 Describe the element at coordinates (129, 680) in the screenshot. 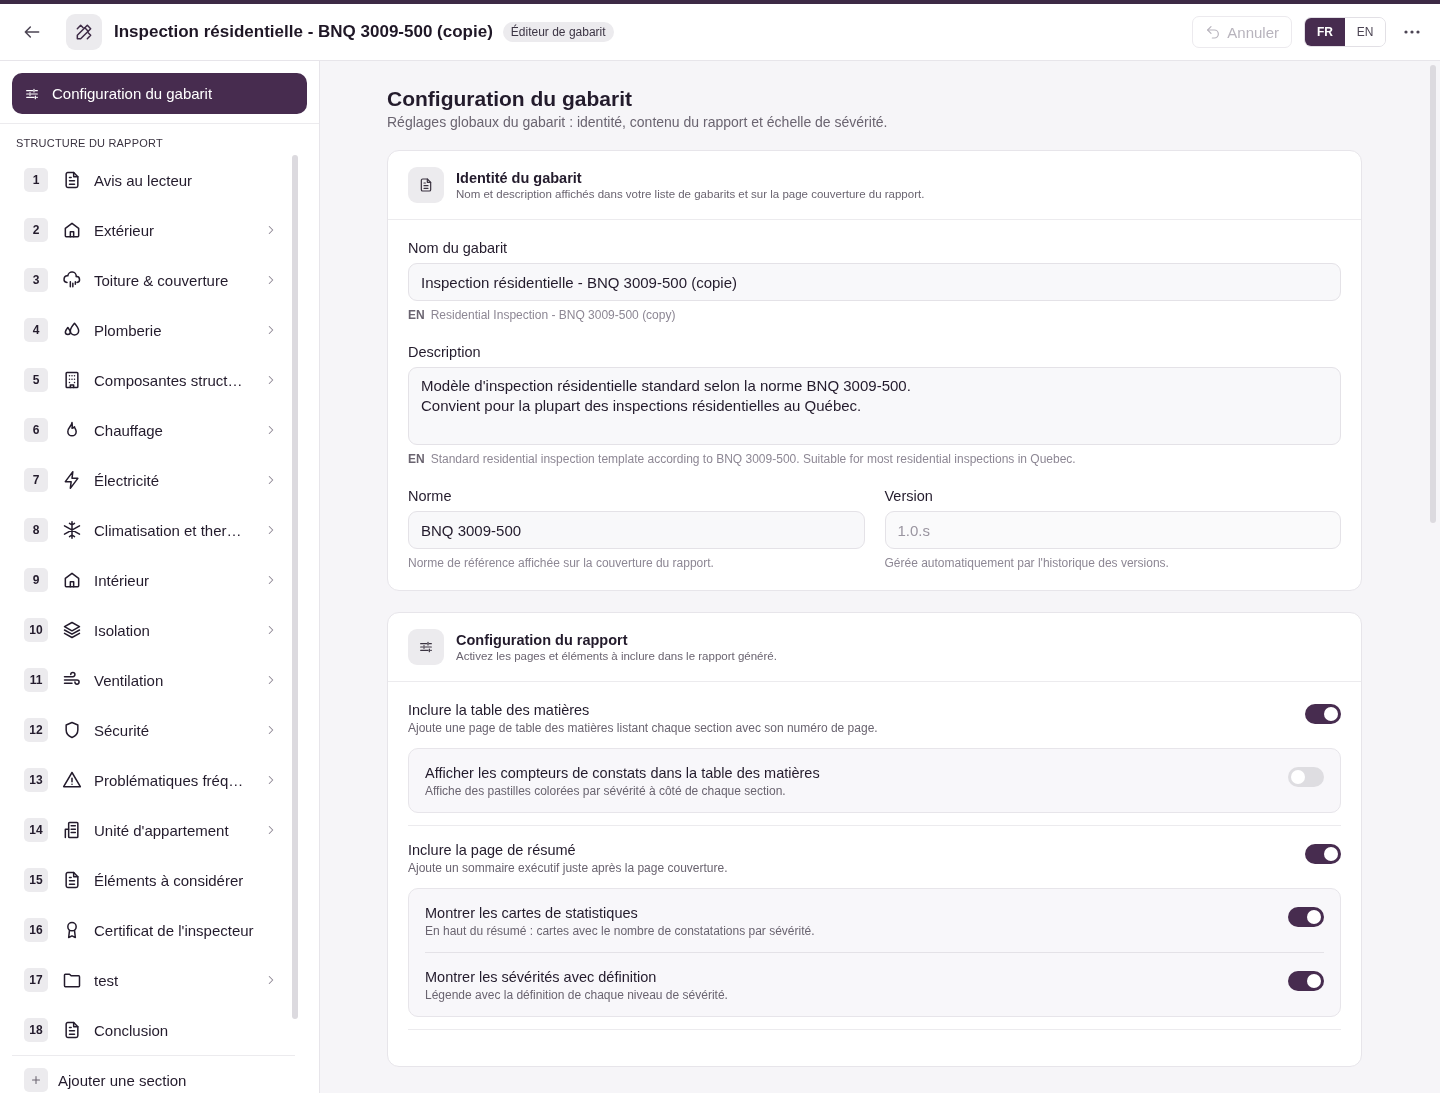

I see `section-label: Ventilation` at that location.